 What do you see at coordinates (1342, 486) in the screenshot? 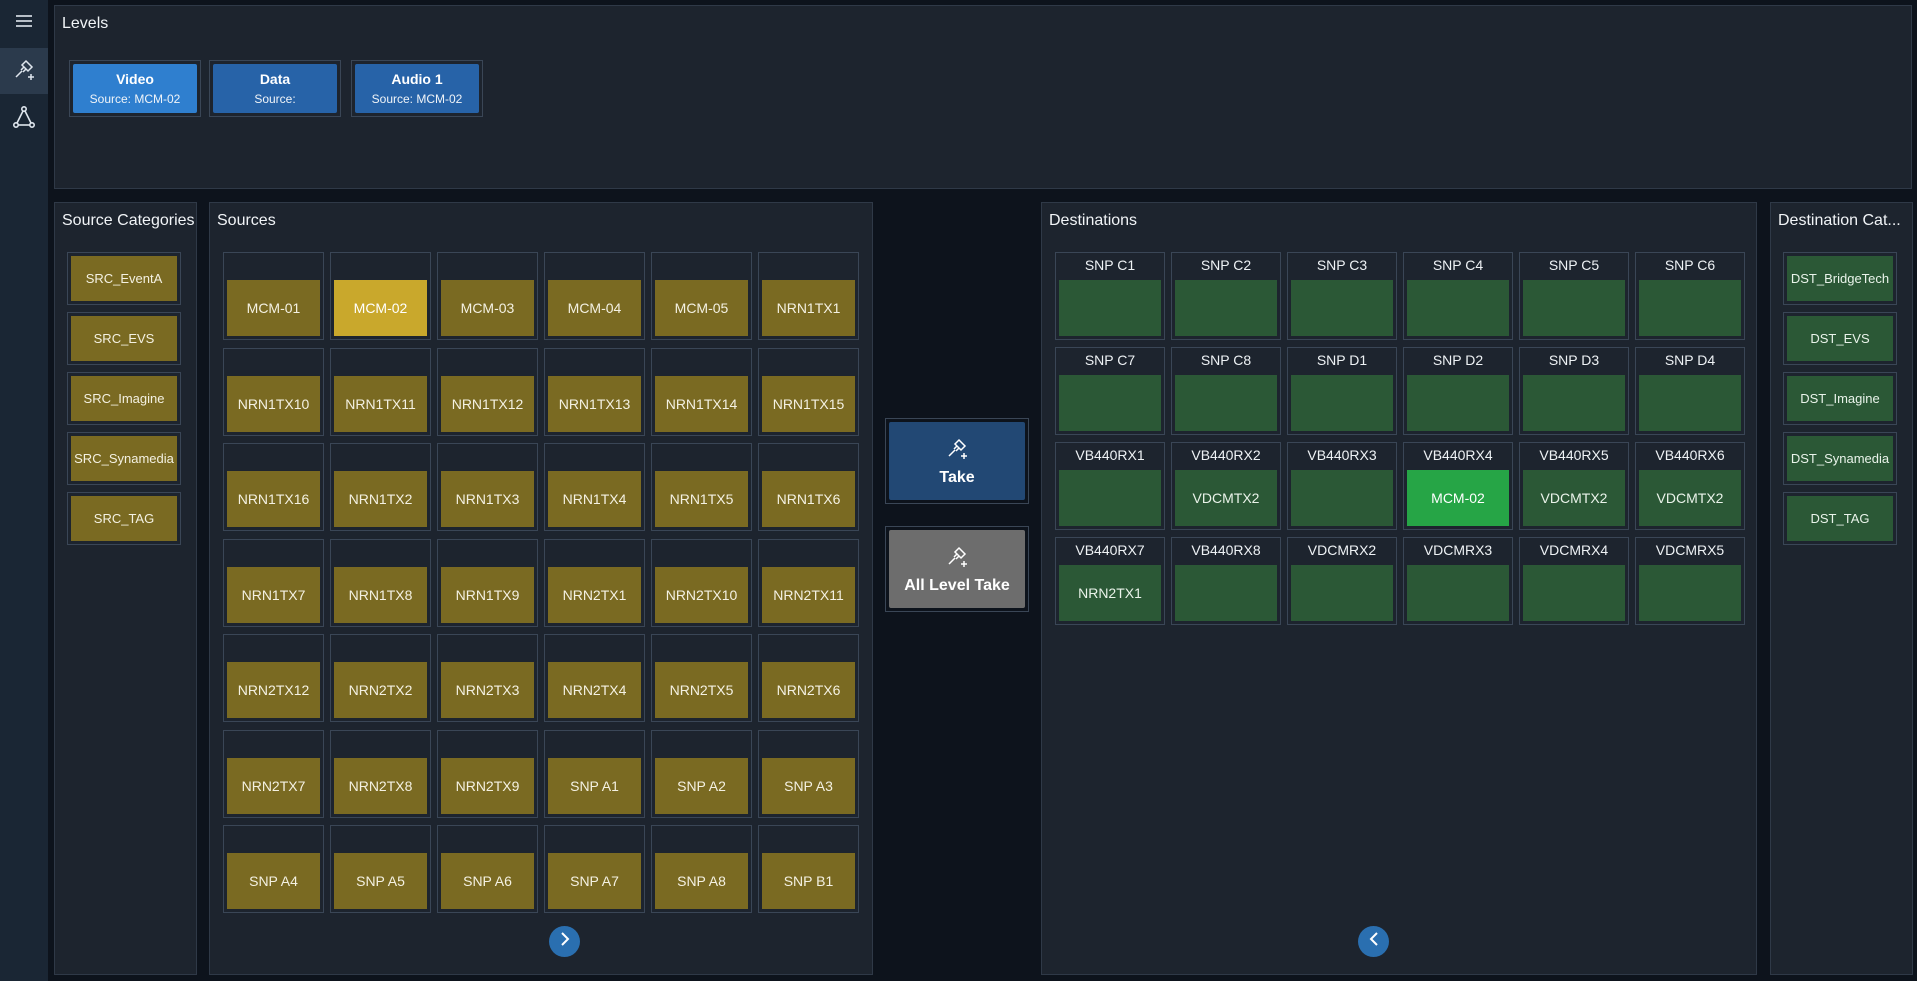
I see `destination-button: VB440RX3` at bounding box center [1342, 486].